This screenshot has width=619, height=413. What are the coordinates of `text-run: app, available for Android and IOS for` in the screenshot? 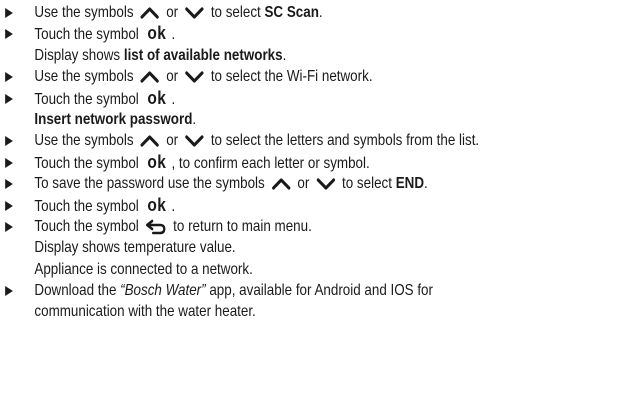 It's located at (319, 291).